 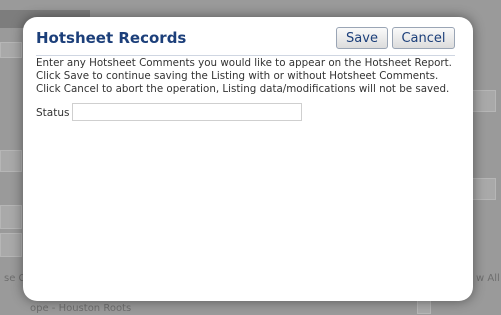 What do you see at coordinates (53, 113) in the screenshot?
I see `status-label: Status` at bounding box center [53, 113].